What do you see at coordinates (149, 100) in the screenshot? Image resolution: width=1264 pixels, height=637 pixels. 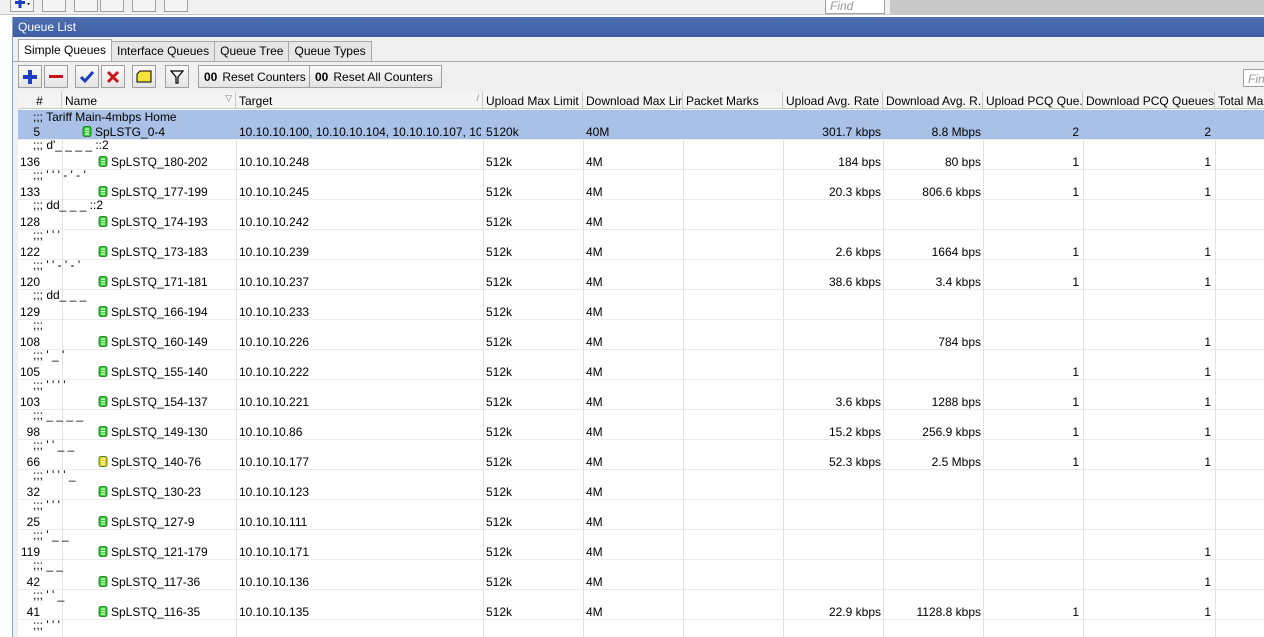 I see `col-name-header: Name ▽` at bounding box center [149, 100].